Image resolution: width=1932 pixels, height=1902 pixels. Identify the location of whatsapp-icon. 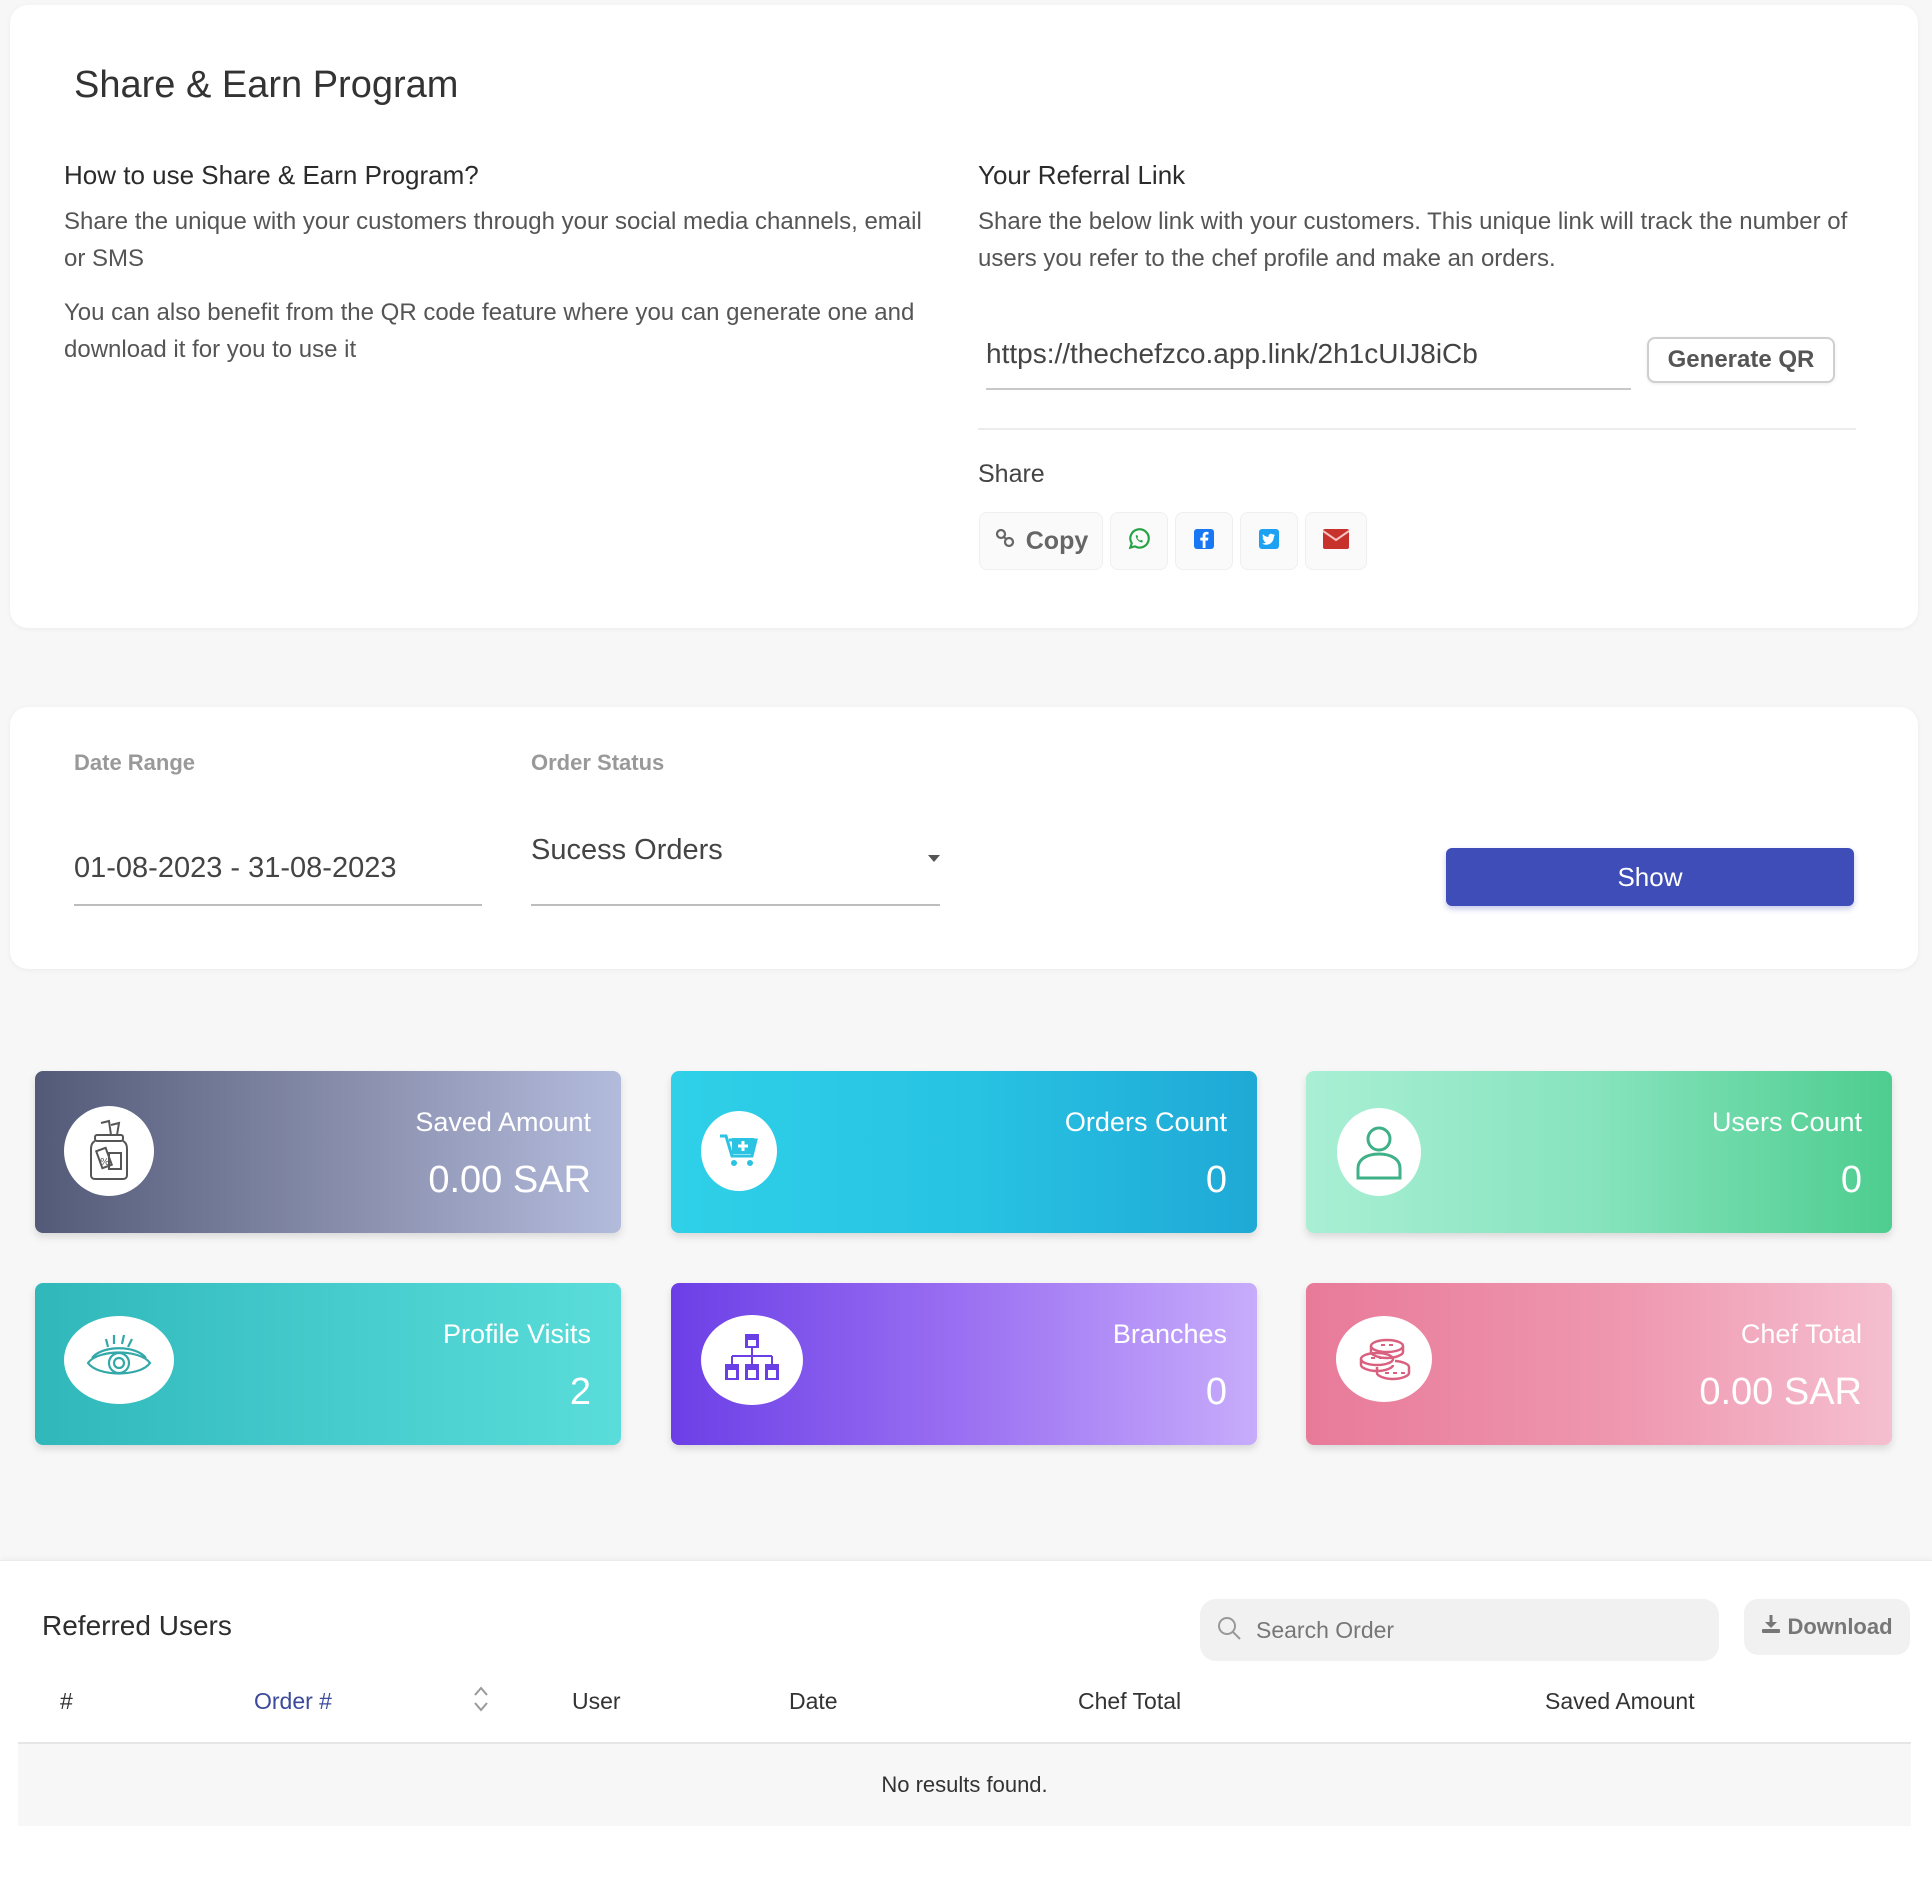
(1139, 541).